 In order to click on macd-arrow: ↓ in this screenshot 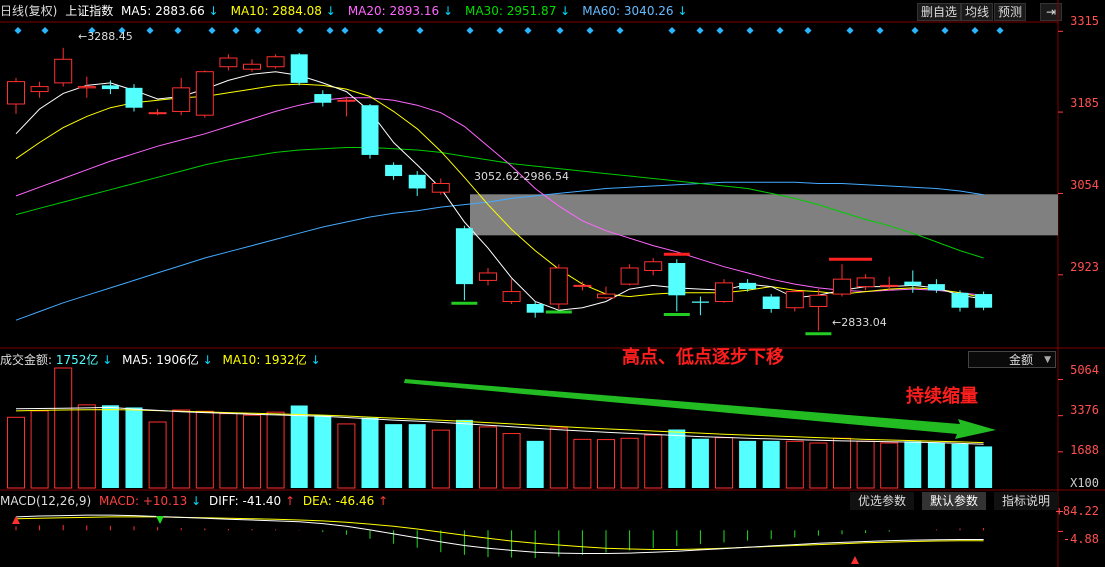, I will do `click(196, 501)`.